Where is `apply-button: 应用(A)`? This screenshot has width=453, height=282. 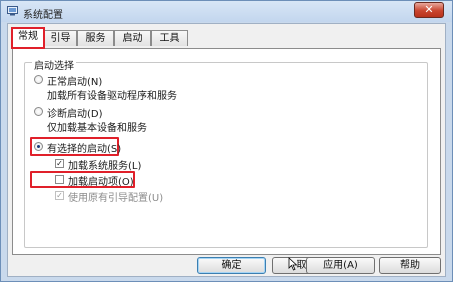 apply-button: 应用(A) is located at coordinates (340, 265).